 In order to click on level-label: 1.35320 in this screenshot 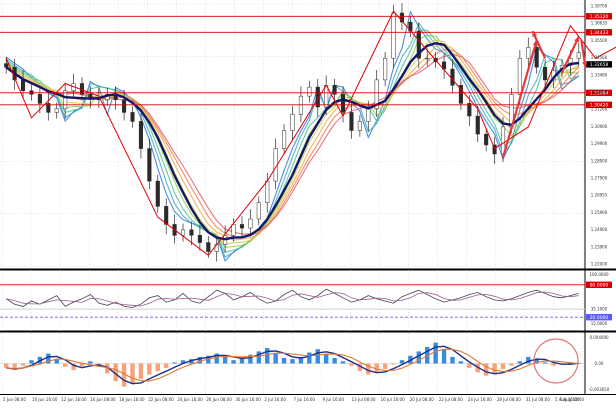, I will do `click(599, 17)`.